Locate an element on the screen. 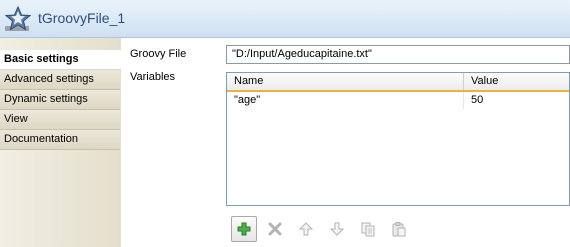 Image resolution: width=570 pixels, height=247 pixels. table-row: "age" 50 is located at coordinates (398, 100).